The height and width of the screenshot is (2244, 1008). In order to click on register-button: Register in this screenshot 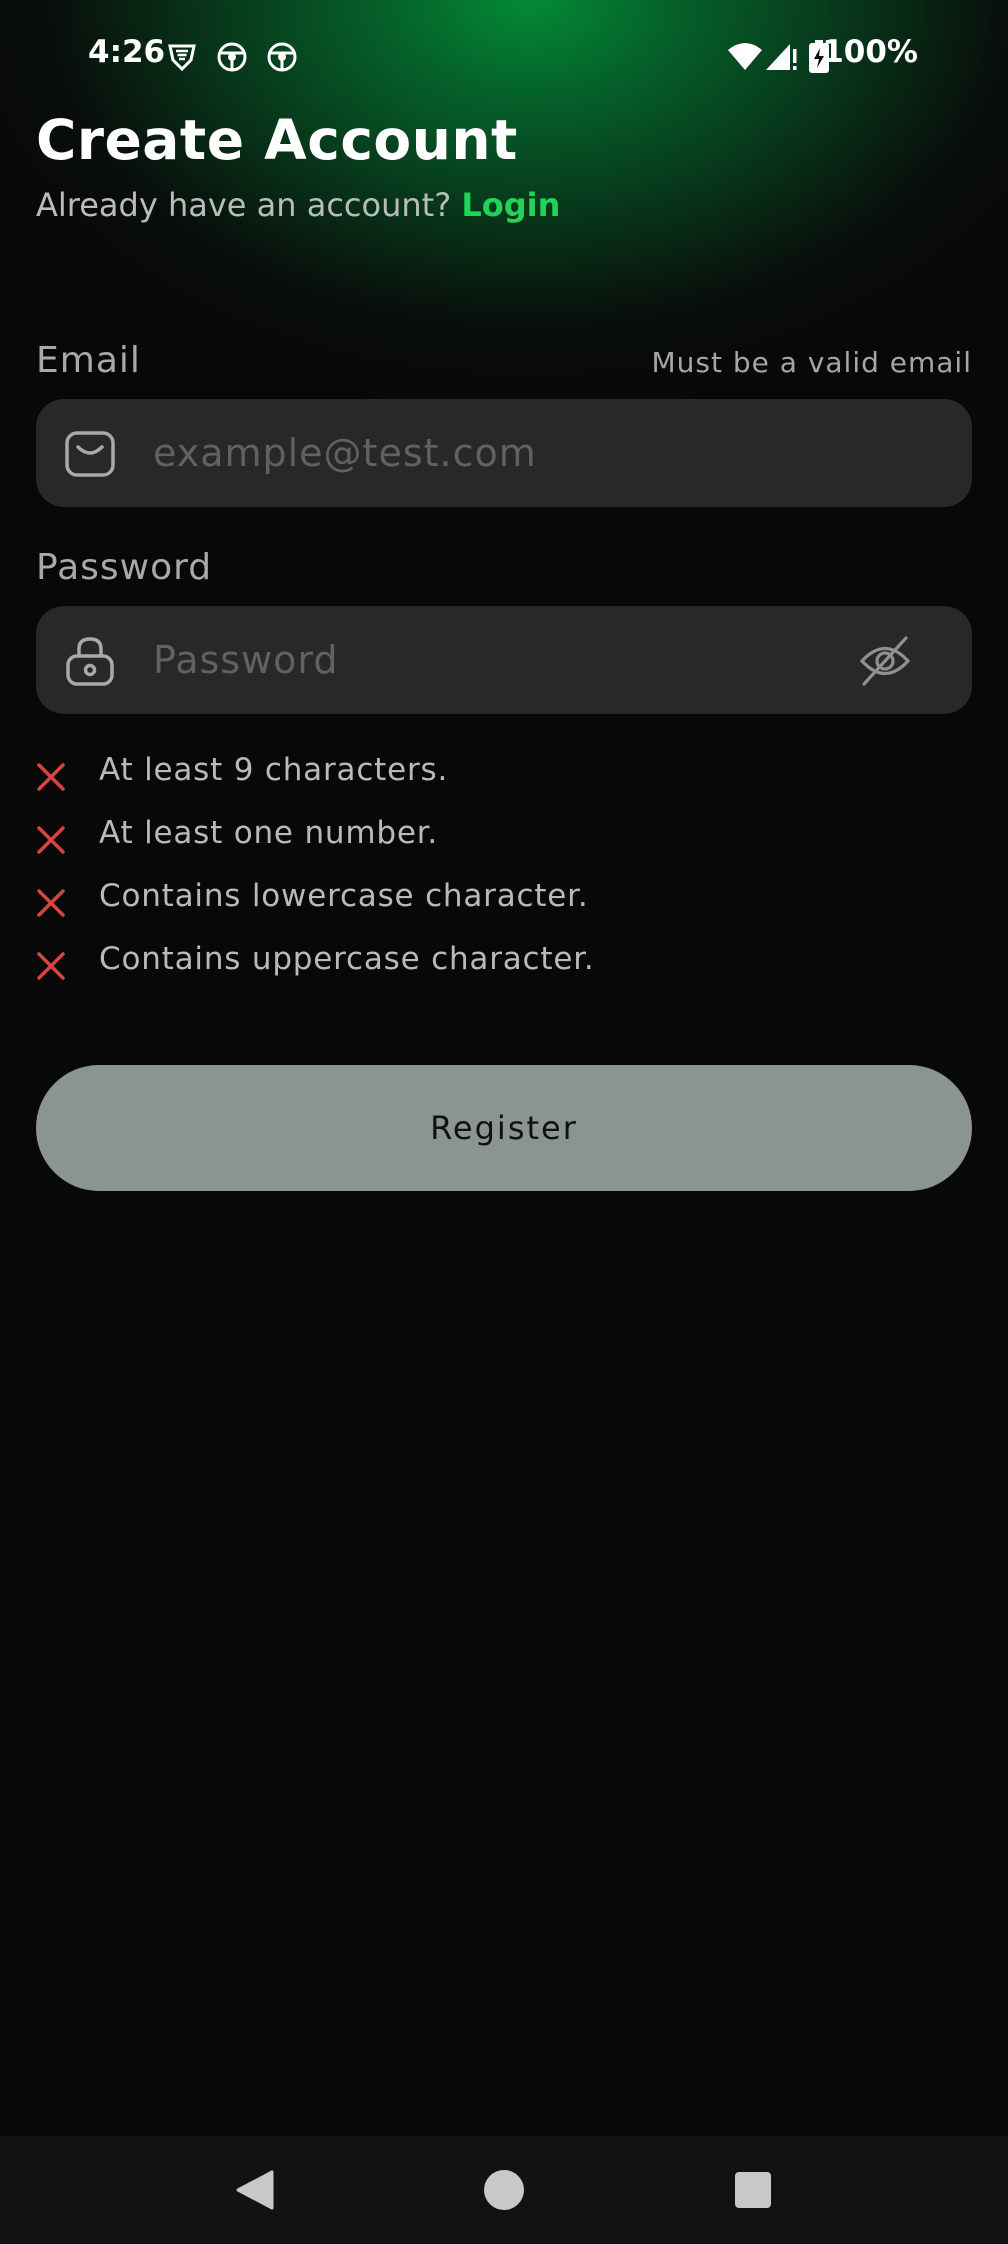, I will do `click(504, 1128)`.